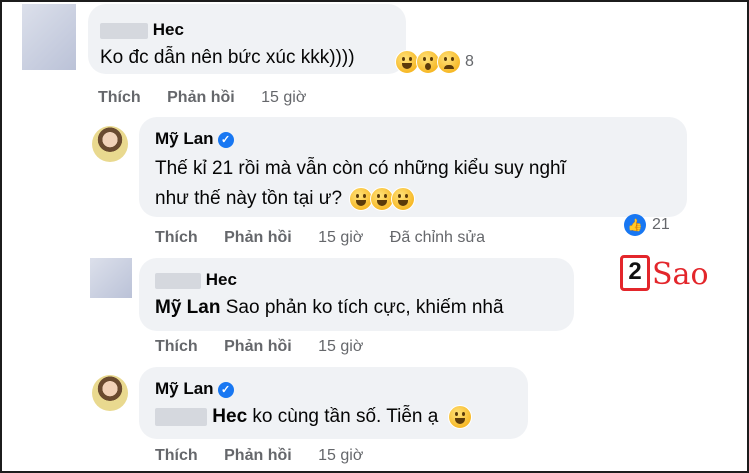 This screenshot has width=749, height=473. What do you see at coordinates (434, 62) in the screenshot?
I see `reaction-summary: 8` at bounding box center [434, 62].